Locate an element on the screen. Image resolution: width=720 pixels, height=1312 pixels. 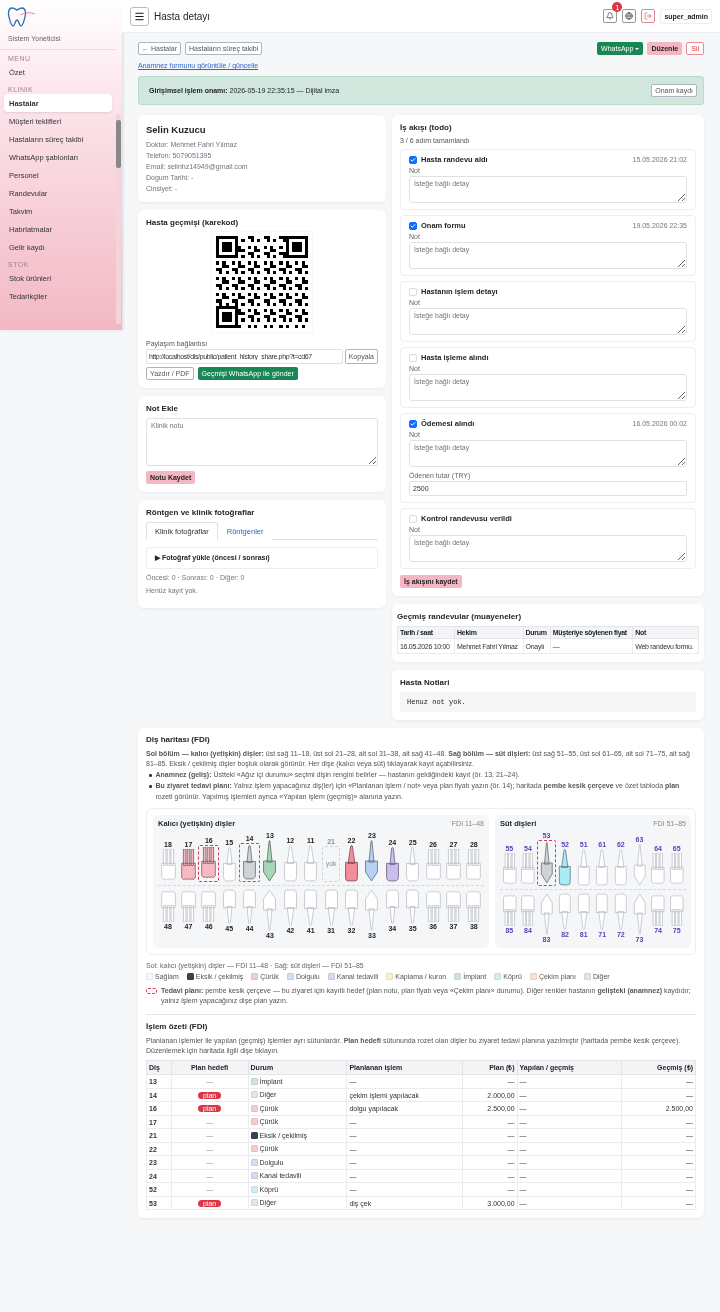
globe-icon is located at coordinates (629, 16).